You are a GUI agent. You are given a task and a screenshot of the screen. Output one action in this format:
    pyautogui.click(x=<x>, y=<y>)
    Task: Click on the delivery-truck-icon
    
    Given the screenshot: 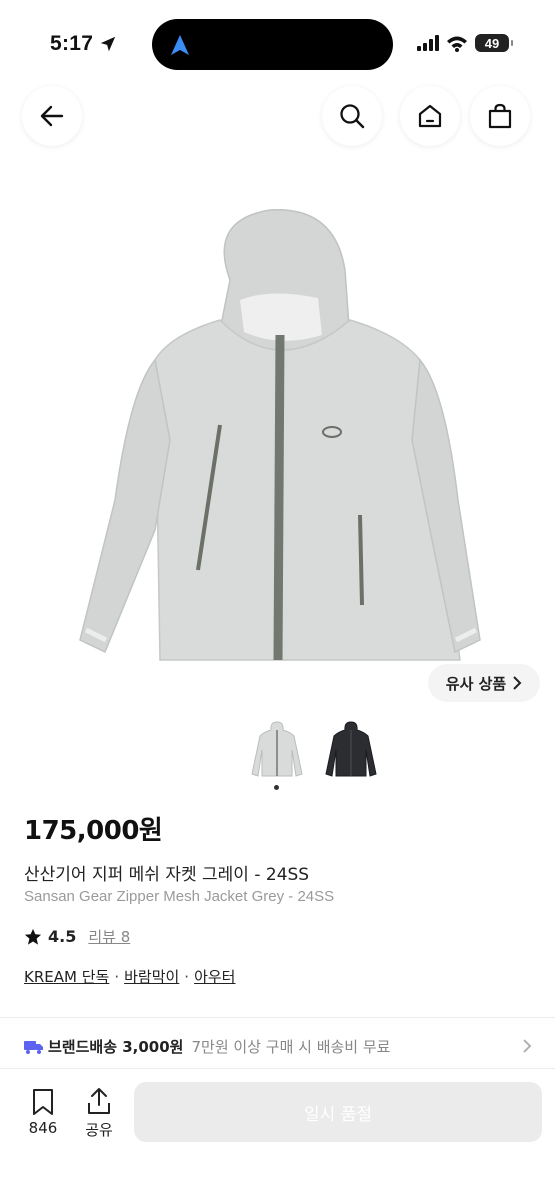 What is the action you would take?
    pyautogui.click(x=33, y=1047)
    